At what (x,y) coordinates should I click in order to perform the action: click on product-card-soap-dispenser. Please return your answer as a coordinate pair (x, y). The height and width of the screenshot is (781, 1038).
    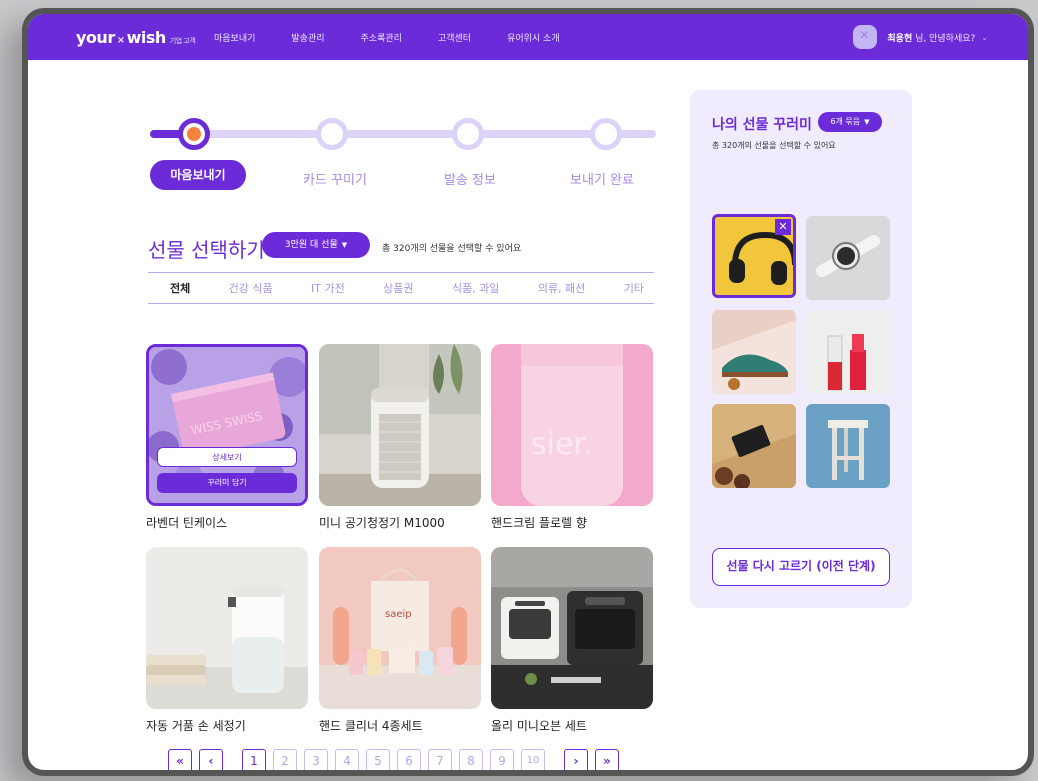
    Looking at the image, I should click on (227, 628).